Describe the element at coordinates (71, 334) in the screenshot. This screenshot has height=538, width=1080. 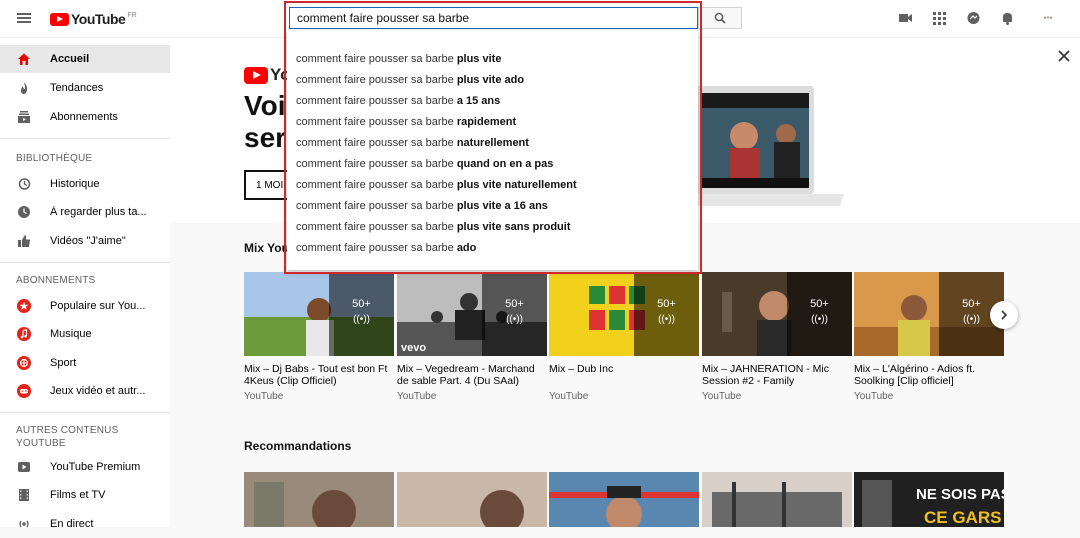
I see `sidebar-item-label: Musique` at that location.